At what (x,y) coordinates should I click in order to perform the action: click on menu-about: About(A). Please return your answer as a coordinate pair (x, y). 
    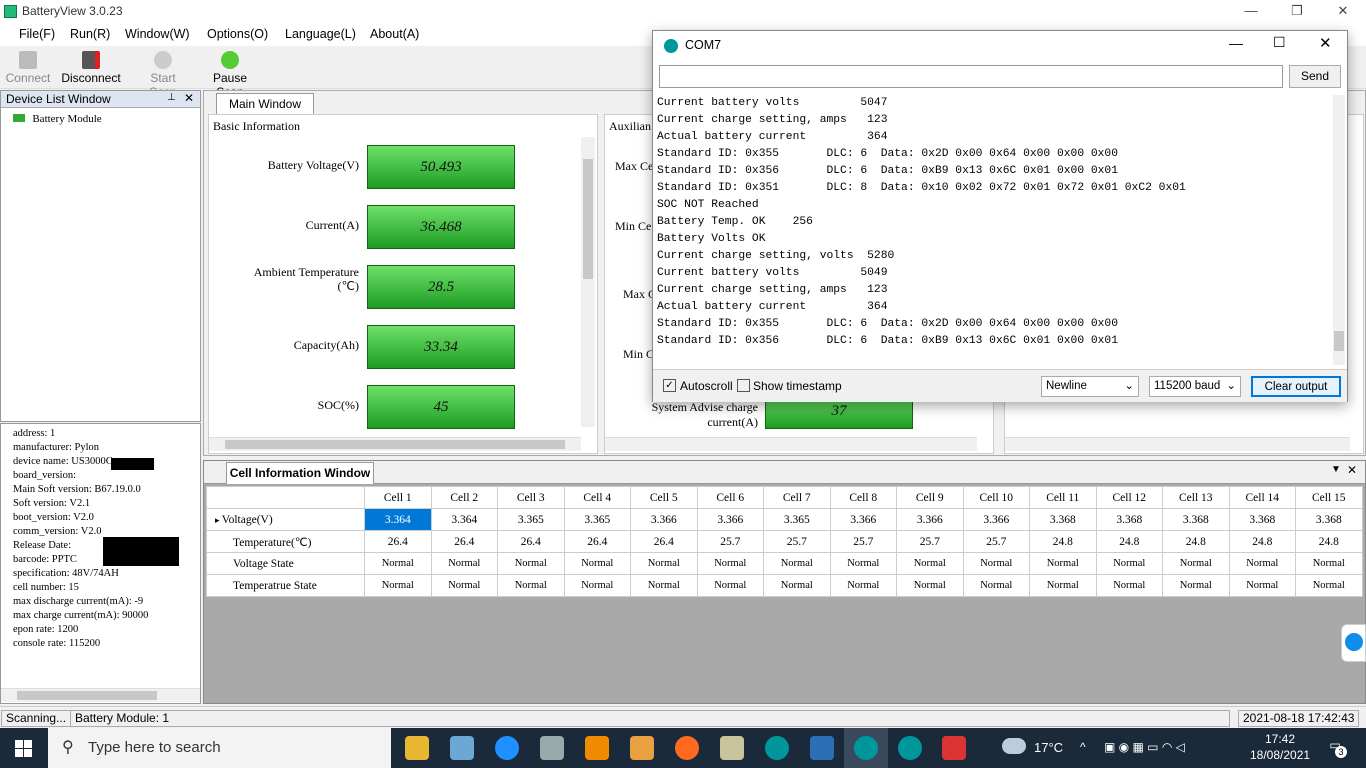
    Looking at the image, I should click on (394, 34).